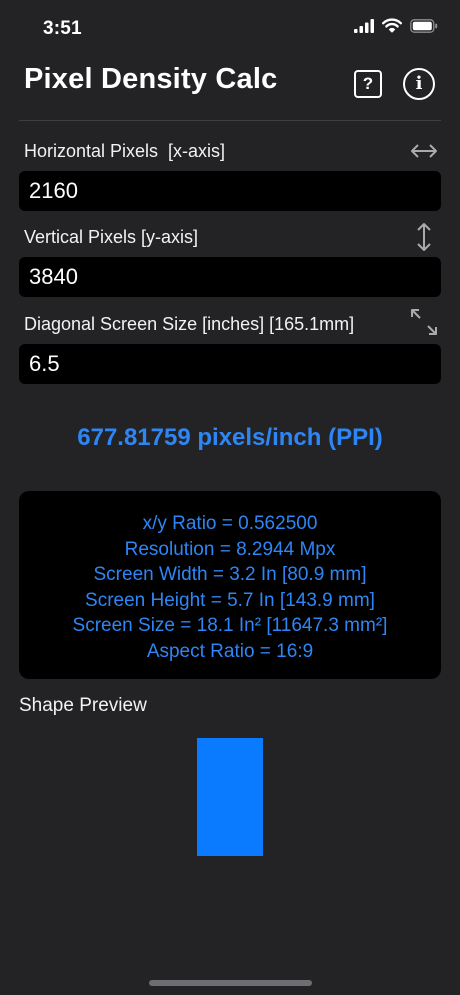 Image resolution: width=460 pixels, height=995 pixels. What do you see at coordinates (189, 324) in the screenshot?
I see `diagonal-size-label: Diagonal Screen Size [inches] [165.1mm]` at bounding box center [189, 324].